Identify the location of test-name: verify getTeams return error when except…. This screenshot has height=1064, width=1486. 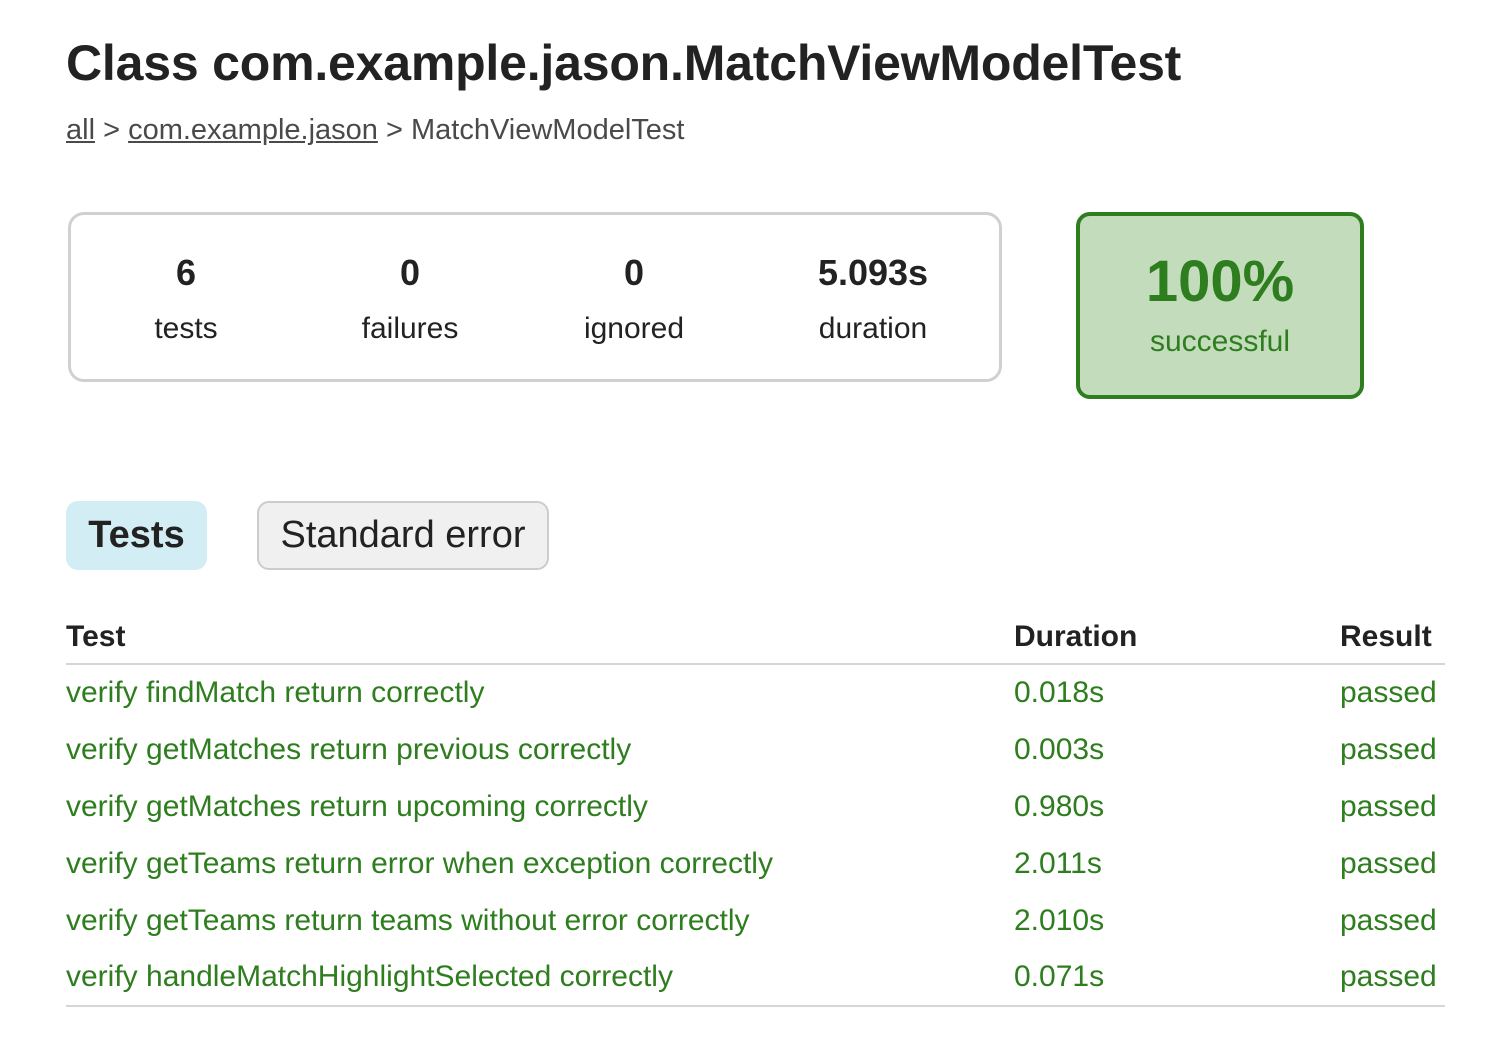
(419, 863).